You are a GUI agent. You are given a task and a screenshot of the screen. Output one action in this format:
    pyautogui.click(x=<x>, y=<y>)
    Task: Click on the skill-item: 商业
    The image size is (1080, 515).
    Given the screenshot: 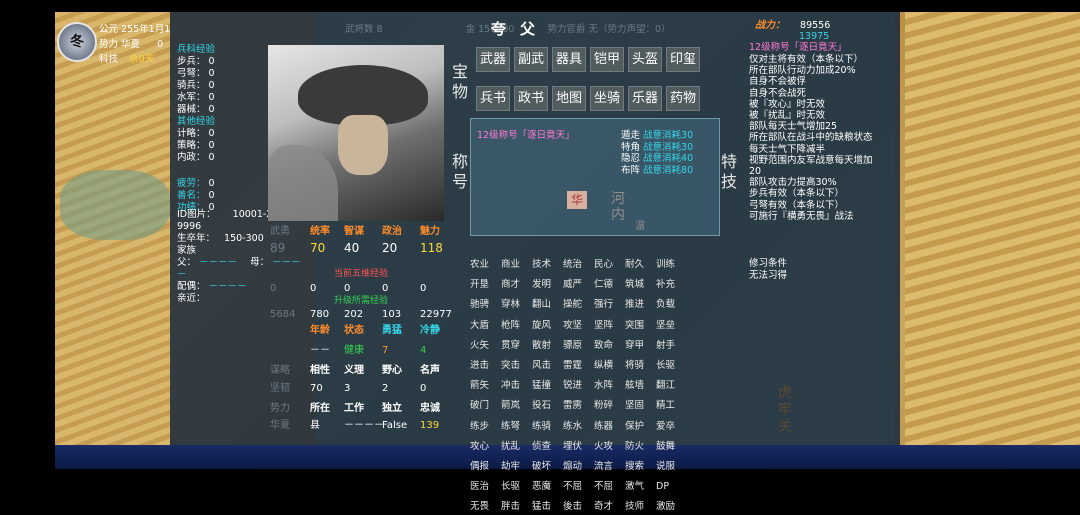 What is the action you would take?
    pyautogui.click(x=516, y=265)
    